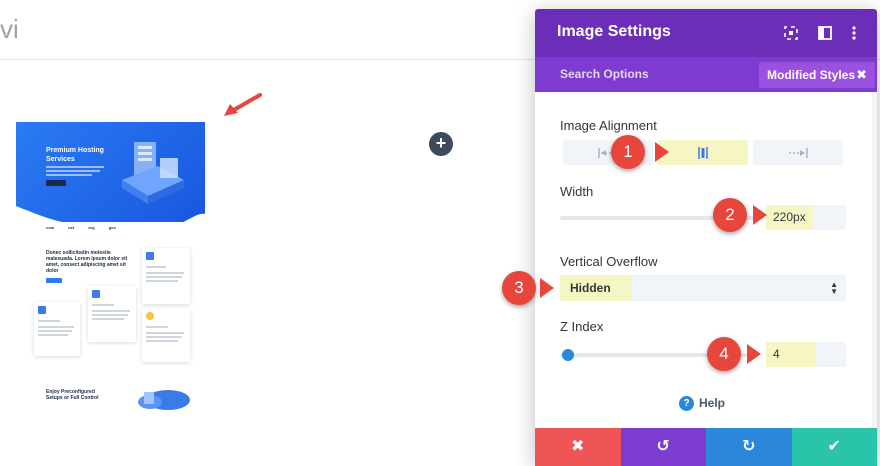  I want to click on thumbnail-logo-row: com net org gov, so click(106, 228).